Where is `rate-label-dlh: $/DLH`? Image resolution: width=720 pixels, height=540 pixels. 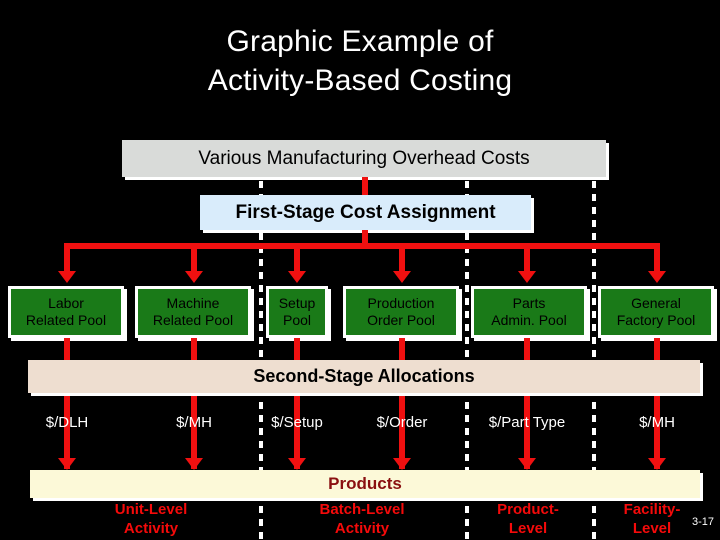
rate-label-dlh: $/DLH is located at coordinates (67, 422).